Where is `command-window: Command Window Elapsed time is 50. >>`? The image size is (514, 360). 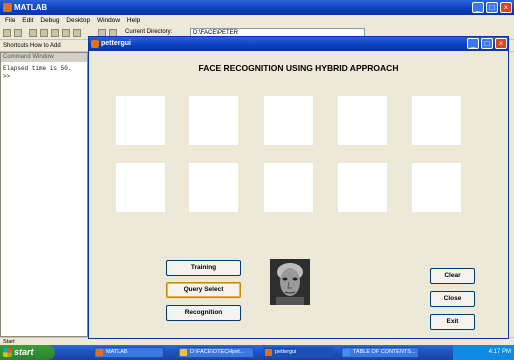 command-window: Command Window Elapsed time is 50. >> is located at coordinates (44, 194).